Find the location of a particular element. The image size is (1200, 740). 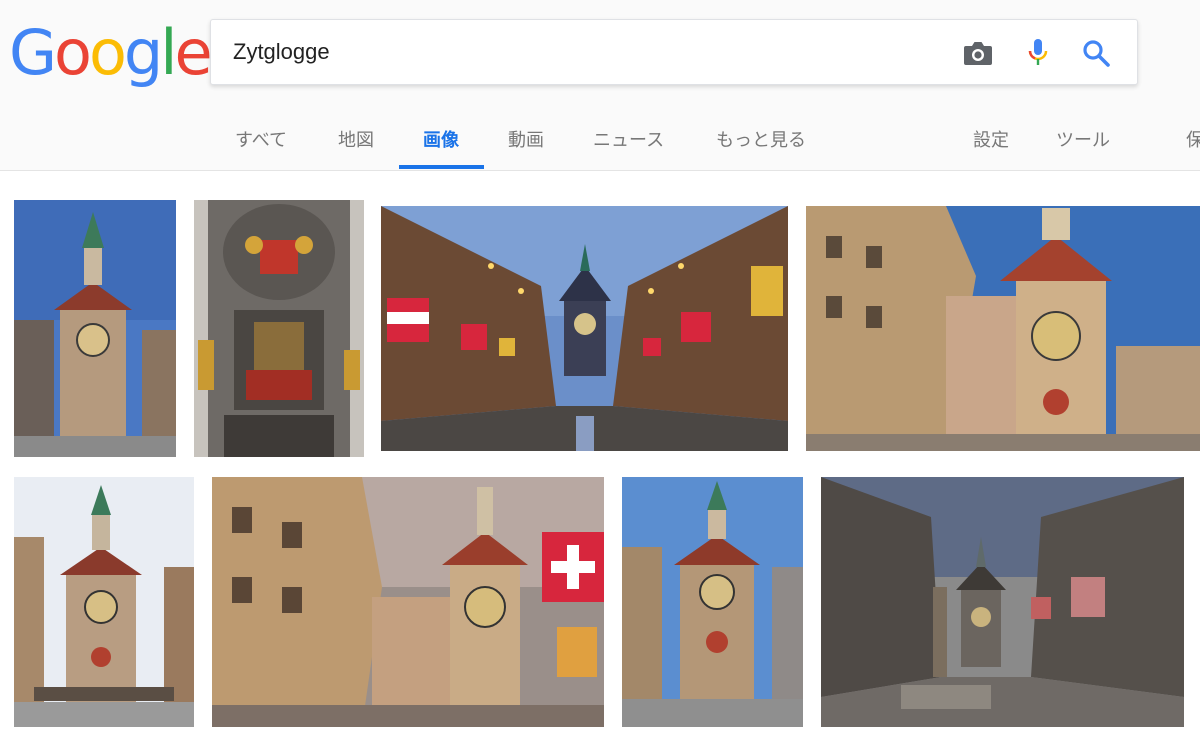

search-input is located at coordinates (583, 52).